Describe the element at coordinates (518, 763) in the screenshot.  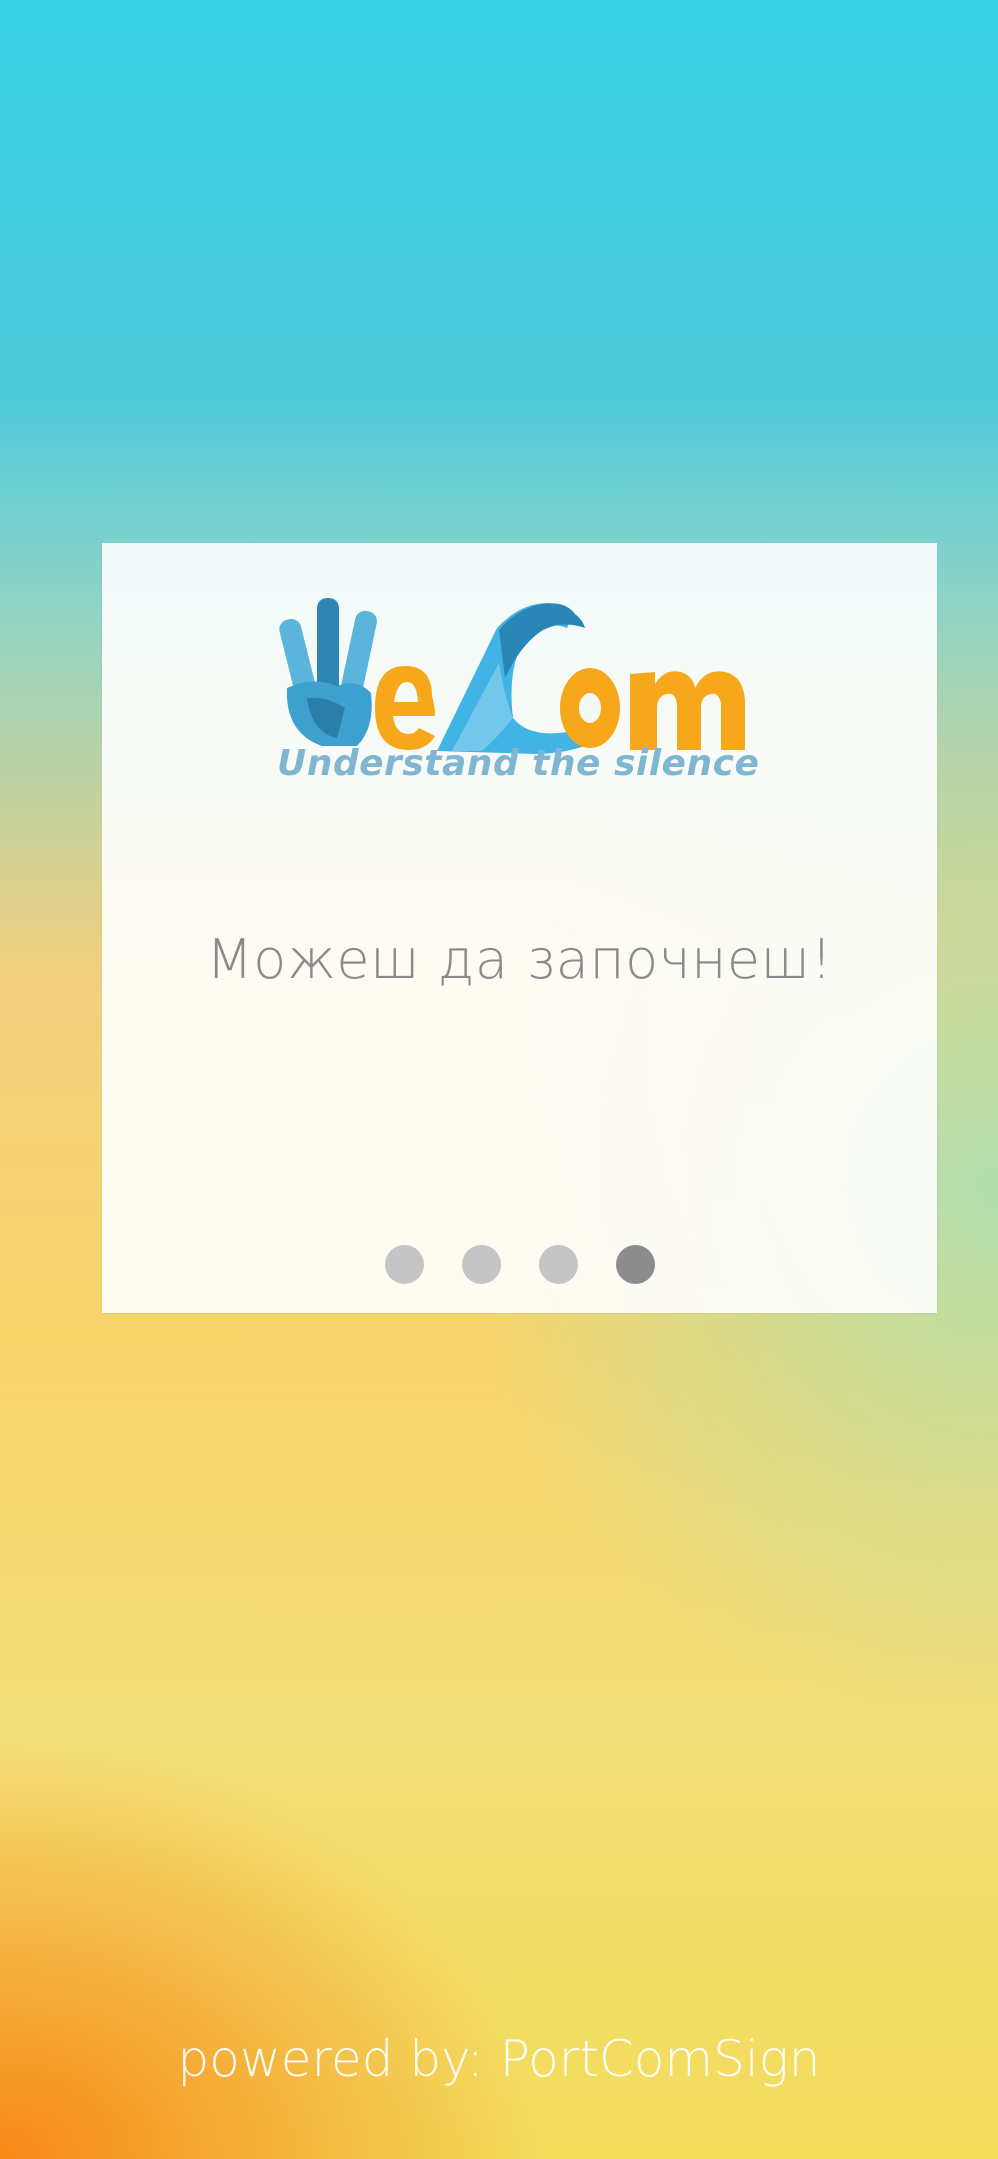
I see `logo-tagline: Understand the silence` at that location.